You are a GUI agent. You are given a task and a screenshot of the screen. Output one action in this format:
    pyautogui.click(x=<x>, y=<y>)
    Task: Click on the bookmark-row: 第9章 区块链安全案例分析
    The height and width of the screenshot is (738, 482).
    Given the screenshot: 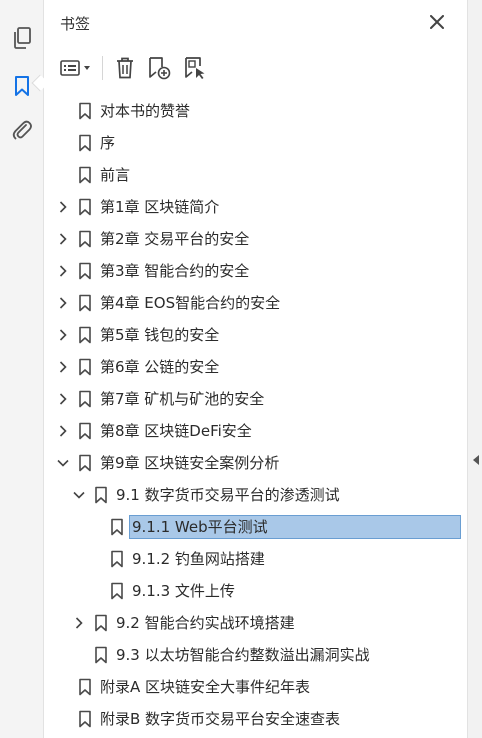 What is the action you would take?
    pyautogui.click(x=256, y=463)
    